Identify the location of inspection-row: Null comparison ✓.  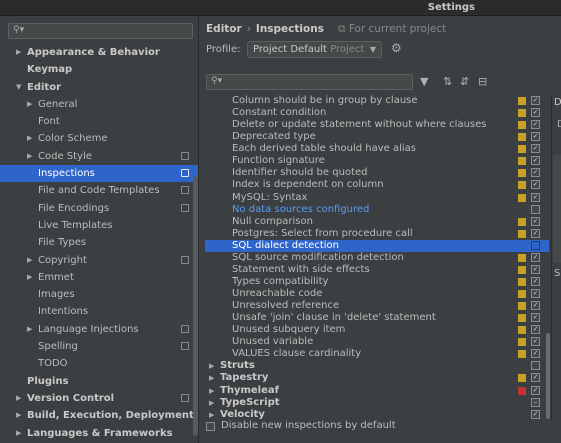
(377, 222).